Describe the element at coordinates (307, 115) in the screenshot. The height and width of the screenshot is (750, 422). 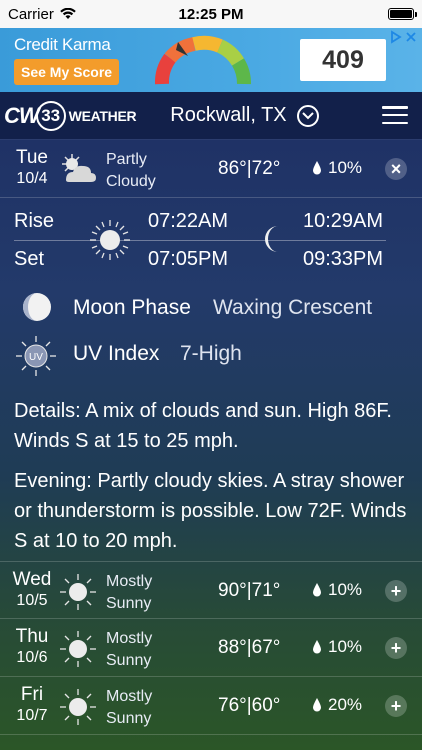
I see `chevron-down-icon` at that location.